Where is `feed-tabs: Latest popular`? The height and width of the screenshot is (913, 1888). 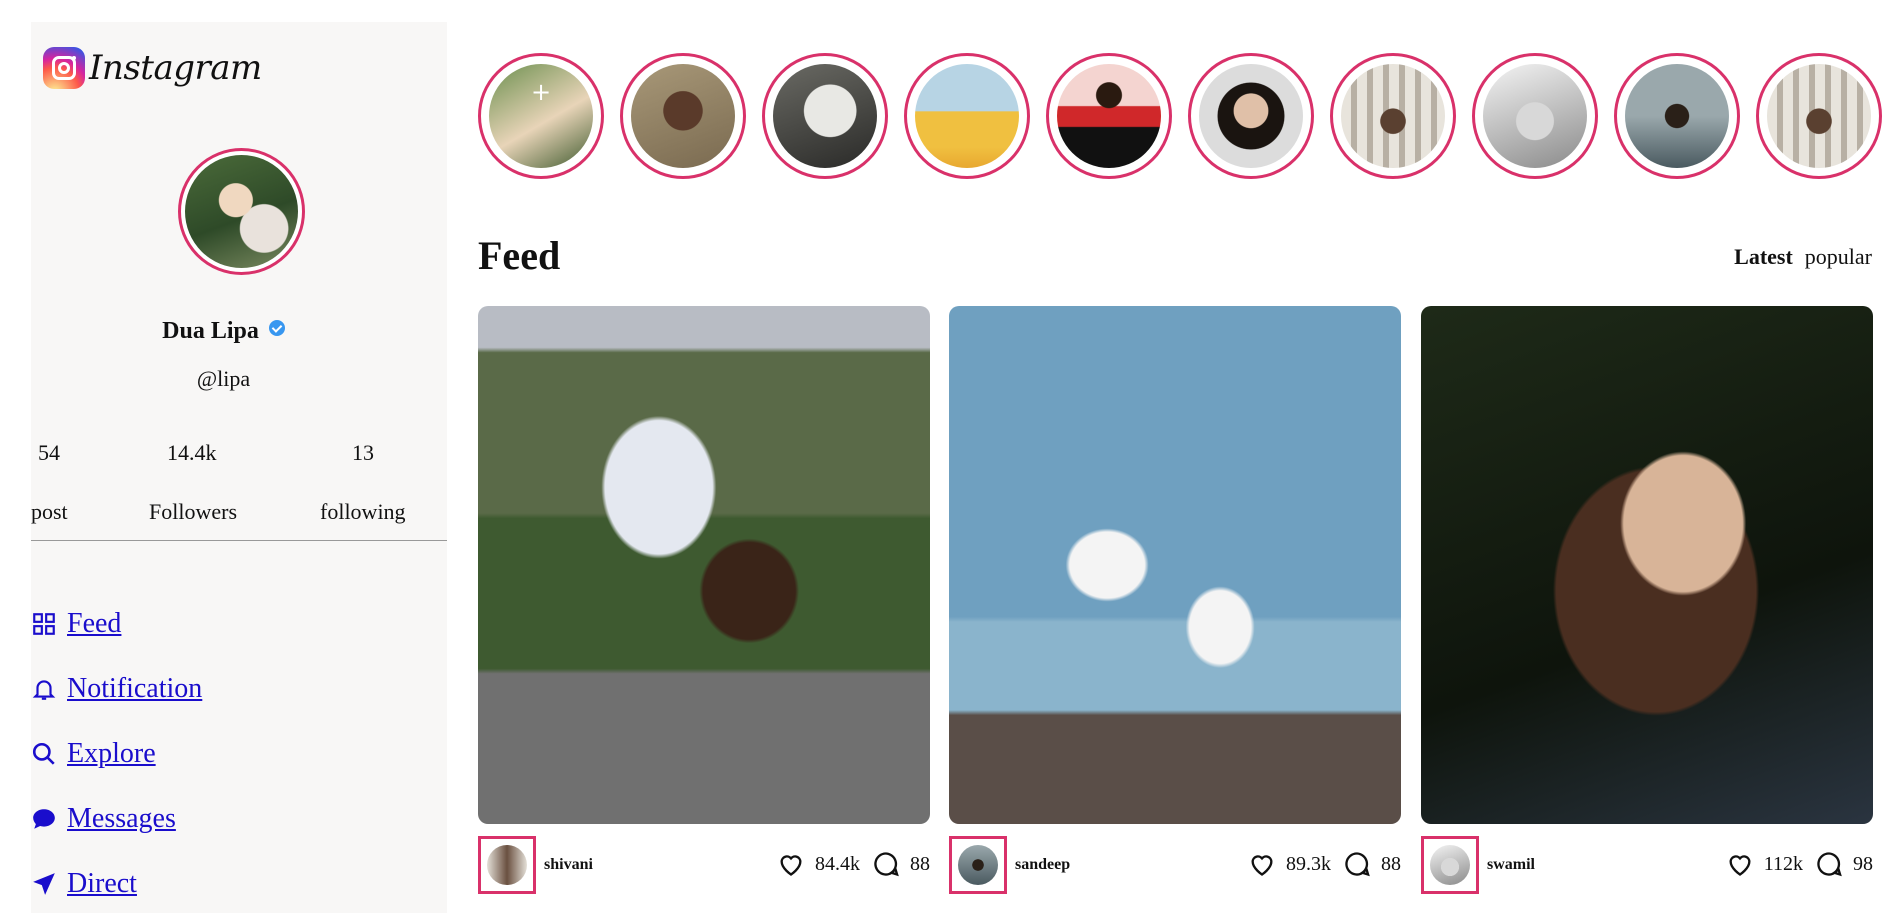 feed-tabs: Latest popular is located at coordinates (1803, 257).